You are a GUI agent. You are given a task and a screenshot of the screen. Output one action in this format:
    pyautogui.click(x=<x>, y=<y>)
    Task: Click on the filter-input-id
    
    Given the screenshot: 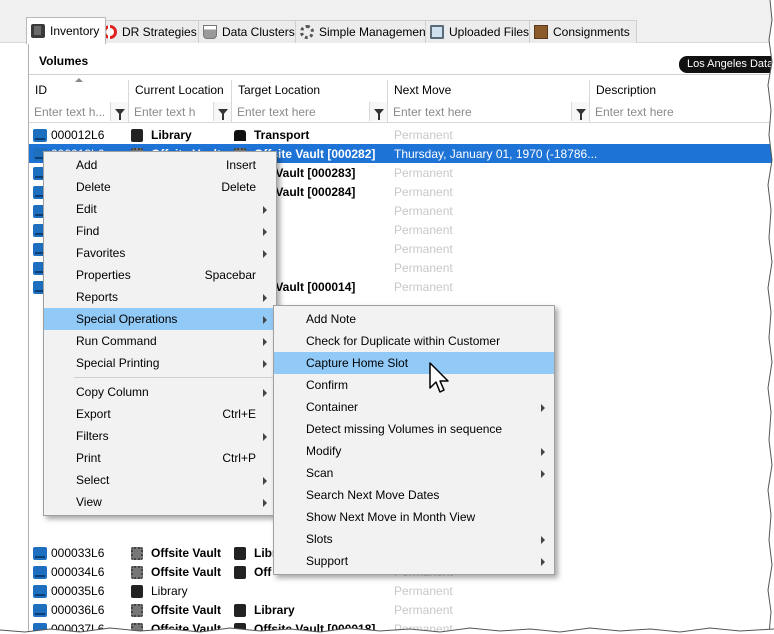 What is the action you would take?
    pyautogui.click(x=69, y=111)
    